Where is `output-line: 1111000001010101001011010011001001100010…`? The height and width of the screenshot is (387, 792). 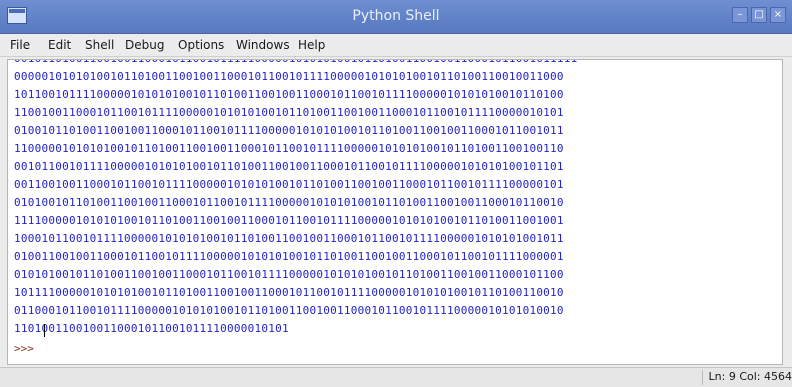
output-line: 1111000001010101001011010011001001100010… is located at coordinates (289, 220).